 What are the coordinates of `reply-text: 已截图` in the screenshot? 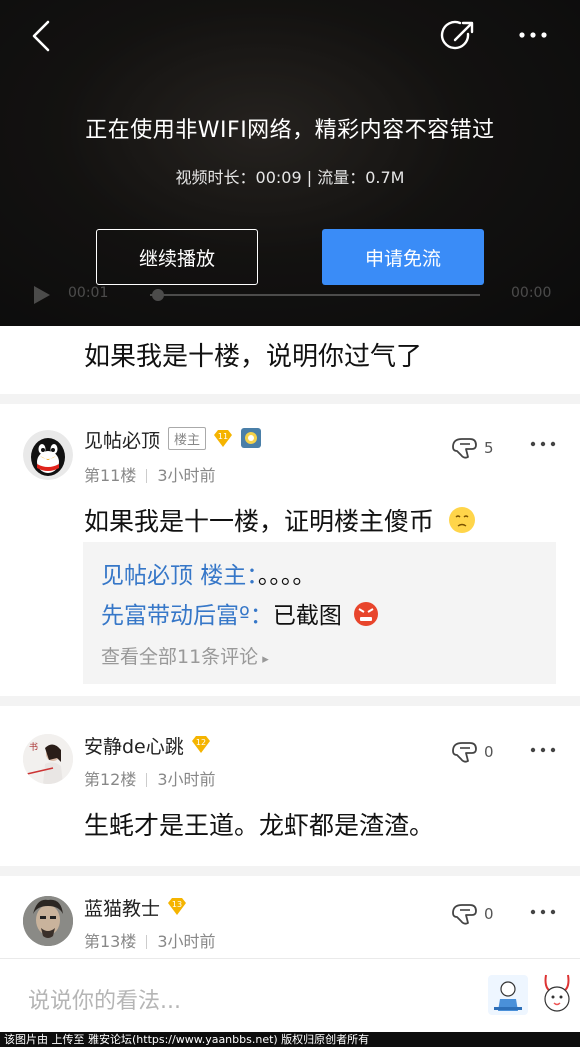 It's located at (307, 616).